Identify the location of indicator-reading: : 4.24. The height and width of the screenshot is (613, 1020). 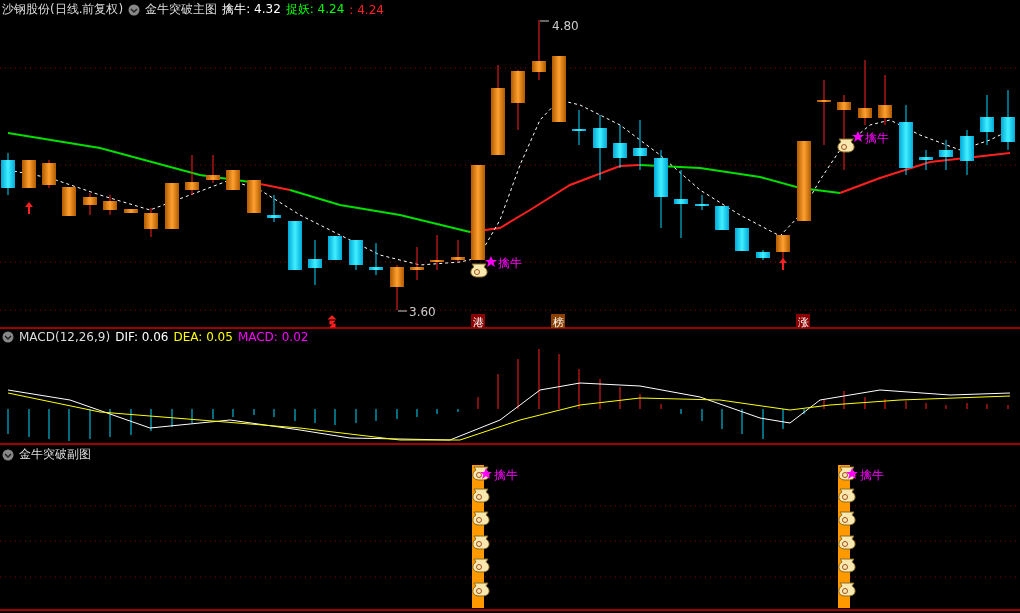
(366, 9).